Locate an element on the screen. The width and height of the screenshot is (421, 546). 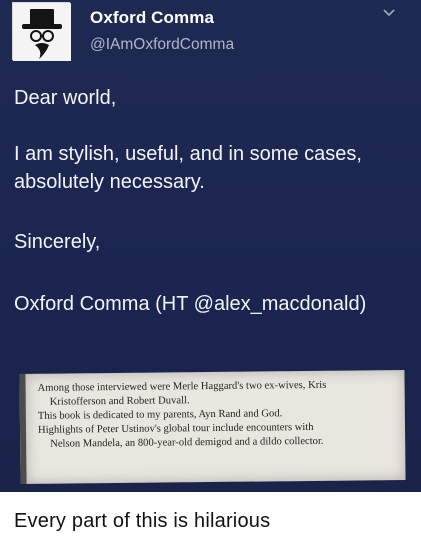
tweet-paragraph-greeting: Dear world, is located at coordinates (65, 98).